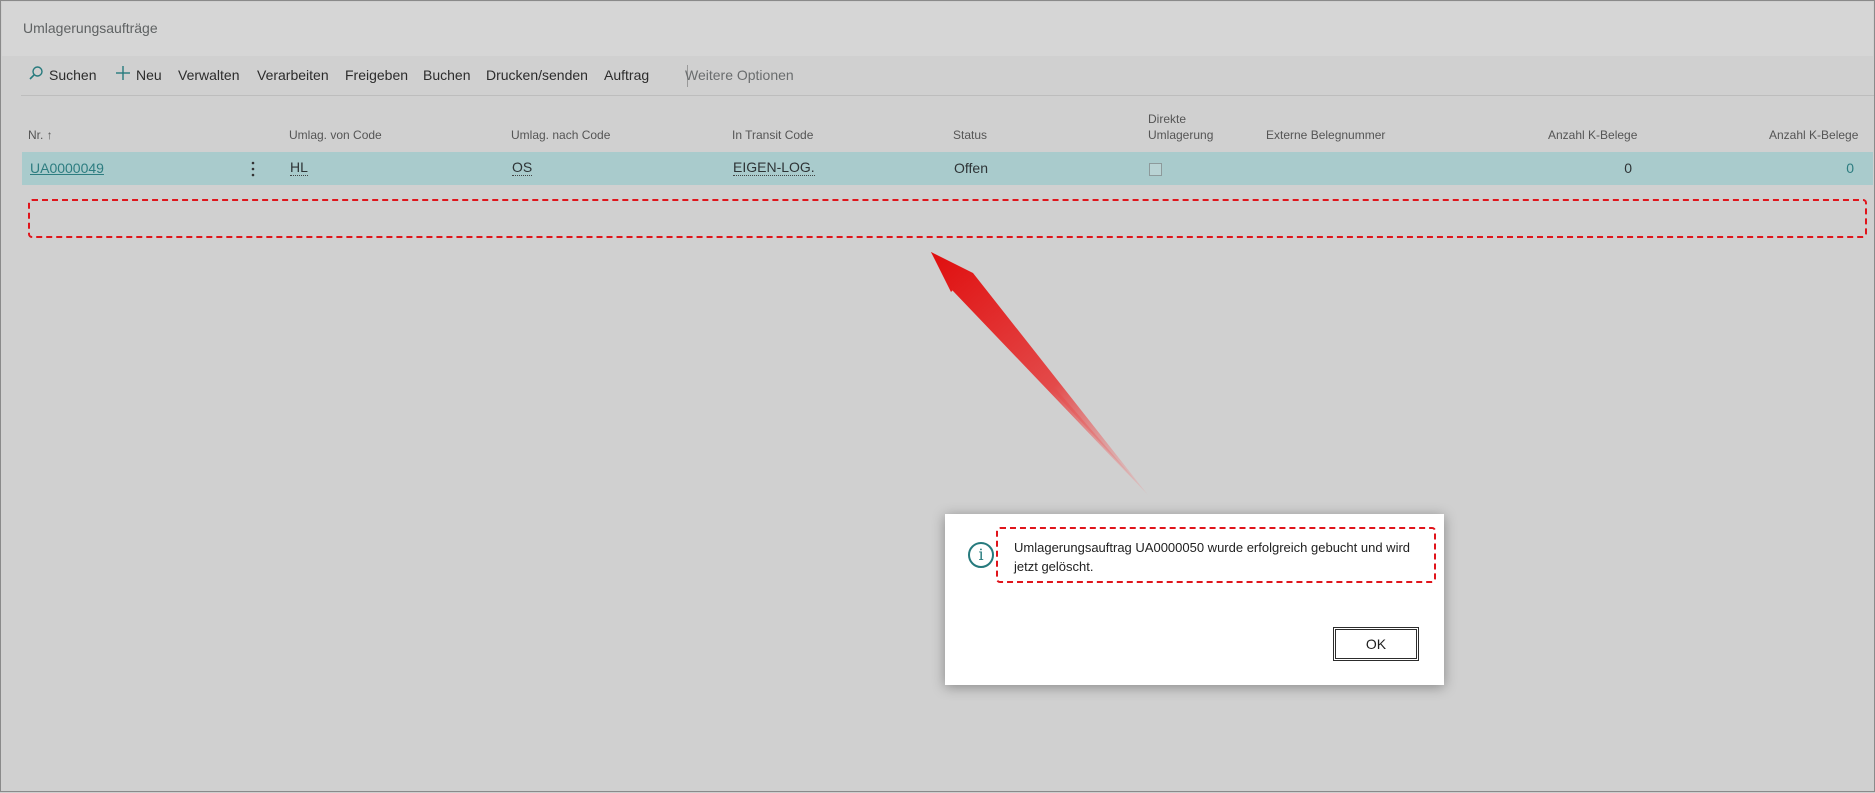 The height and width of the screenshot is (793, 1875). What do you see at coordinates (1039, 373) in the screenshot?
I see `annotation-arrow-icon` at bounding box center [1039, 373].